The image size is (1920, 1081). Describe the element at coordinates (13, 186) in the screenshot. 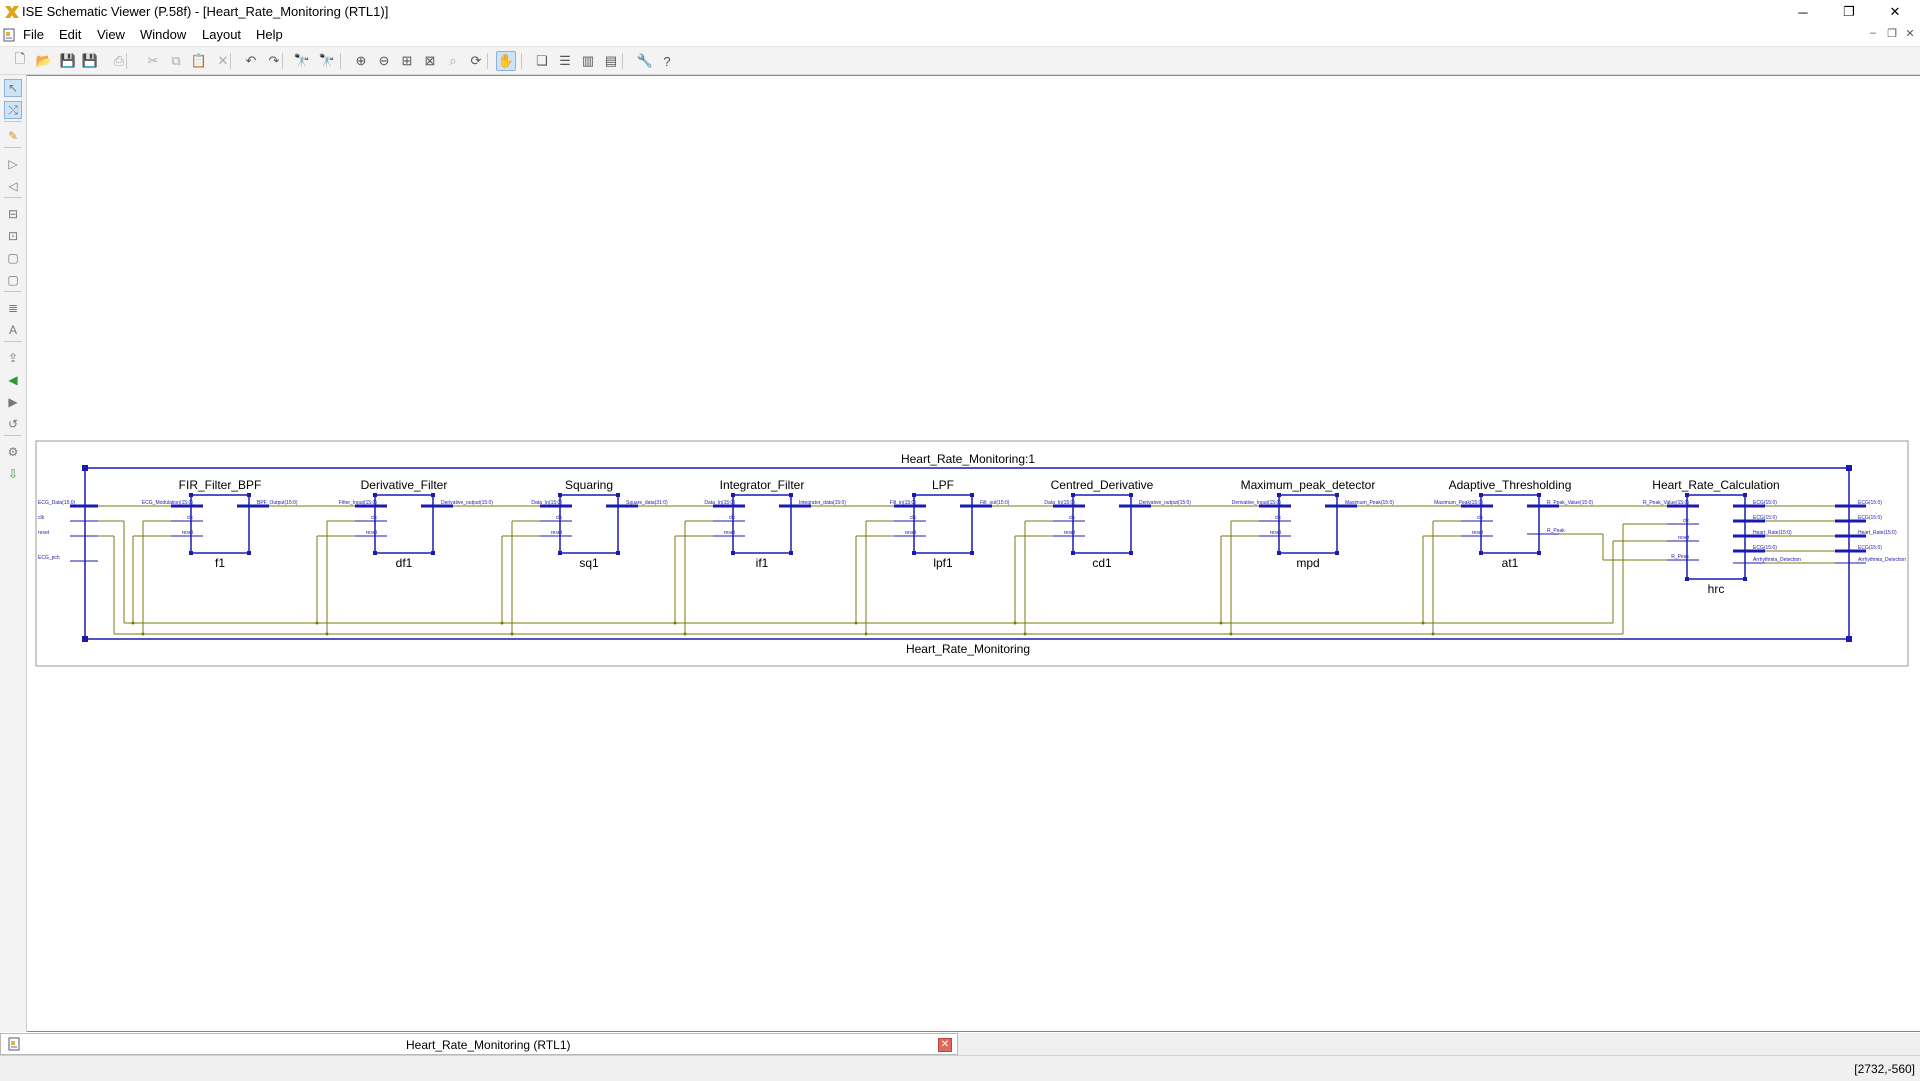

I see `pop-out-icon: ◁` at that location.